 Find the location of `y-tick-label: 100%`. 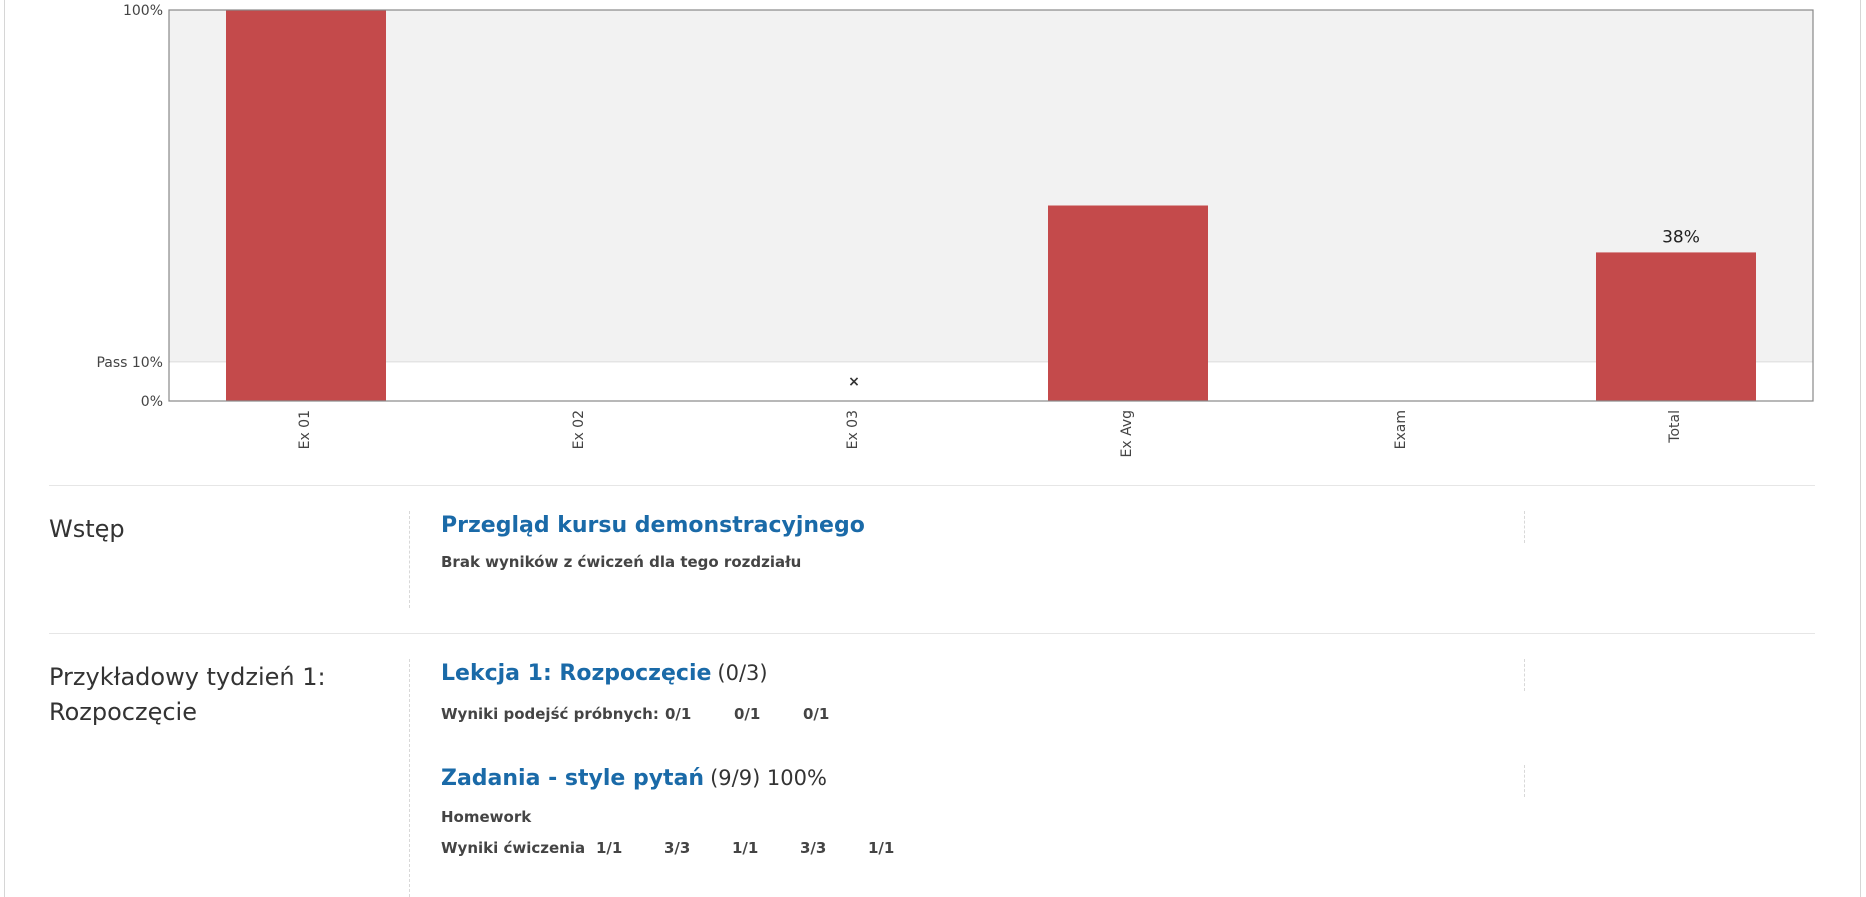

y-tick-label: 100% is located at coordinates (143, 11).